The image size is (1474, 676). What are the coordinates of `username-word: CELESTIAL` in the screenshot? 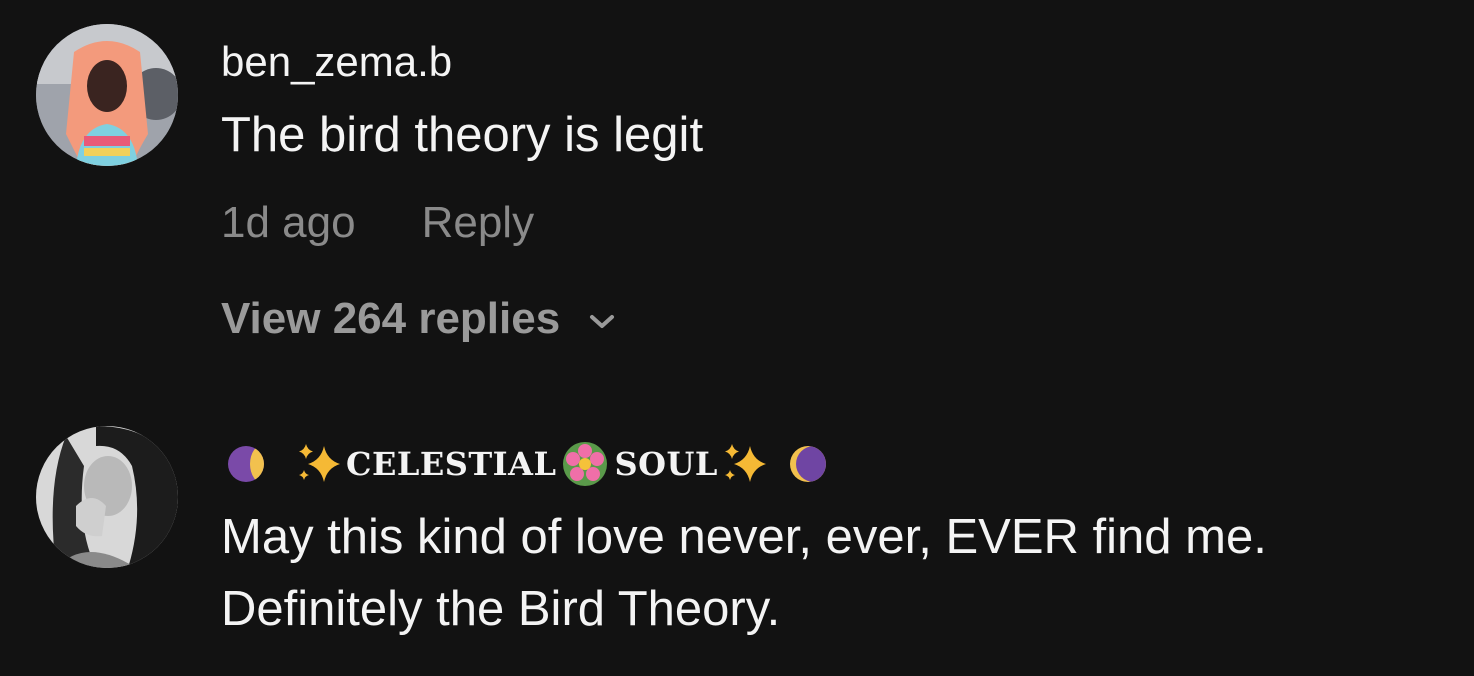 It's located at (451, 464).